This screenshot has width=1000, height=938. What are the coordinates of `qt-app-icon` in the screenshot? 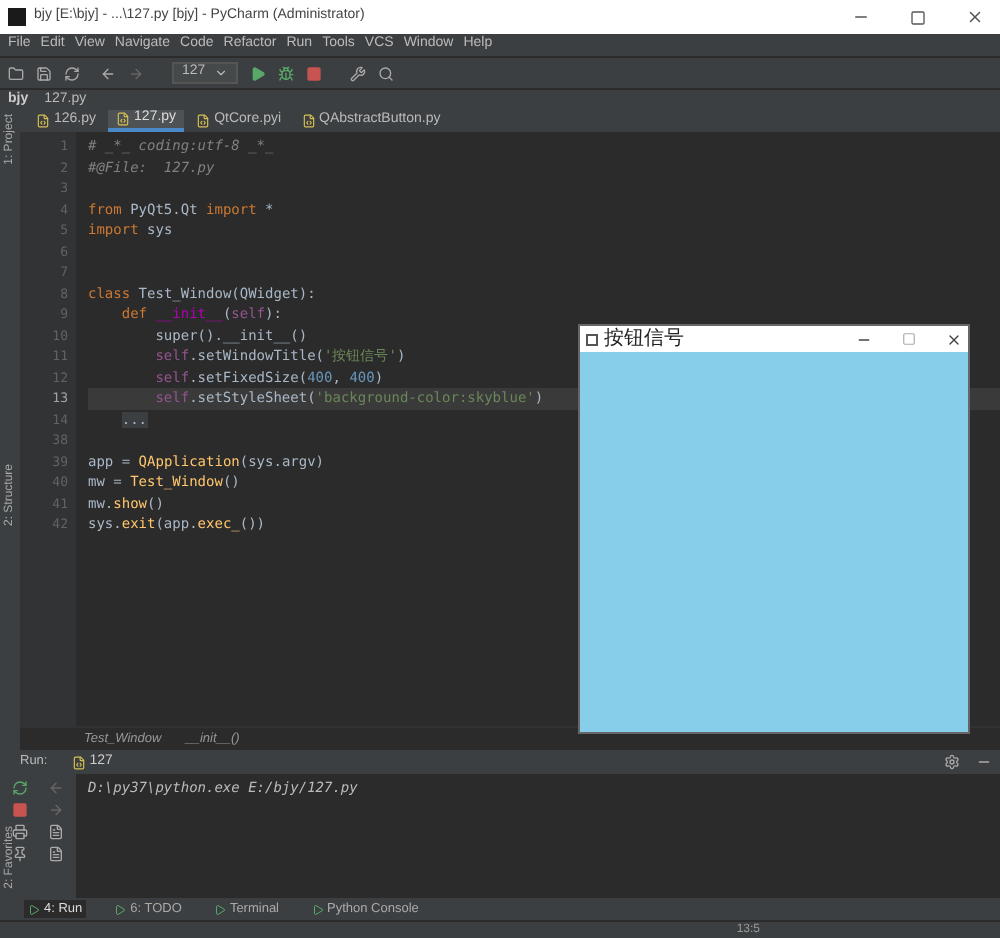 It's located at (592, 339).